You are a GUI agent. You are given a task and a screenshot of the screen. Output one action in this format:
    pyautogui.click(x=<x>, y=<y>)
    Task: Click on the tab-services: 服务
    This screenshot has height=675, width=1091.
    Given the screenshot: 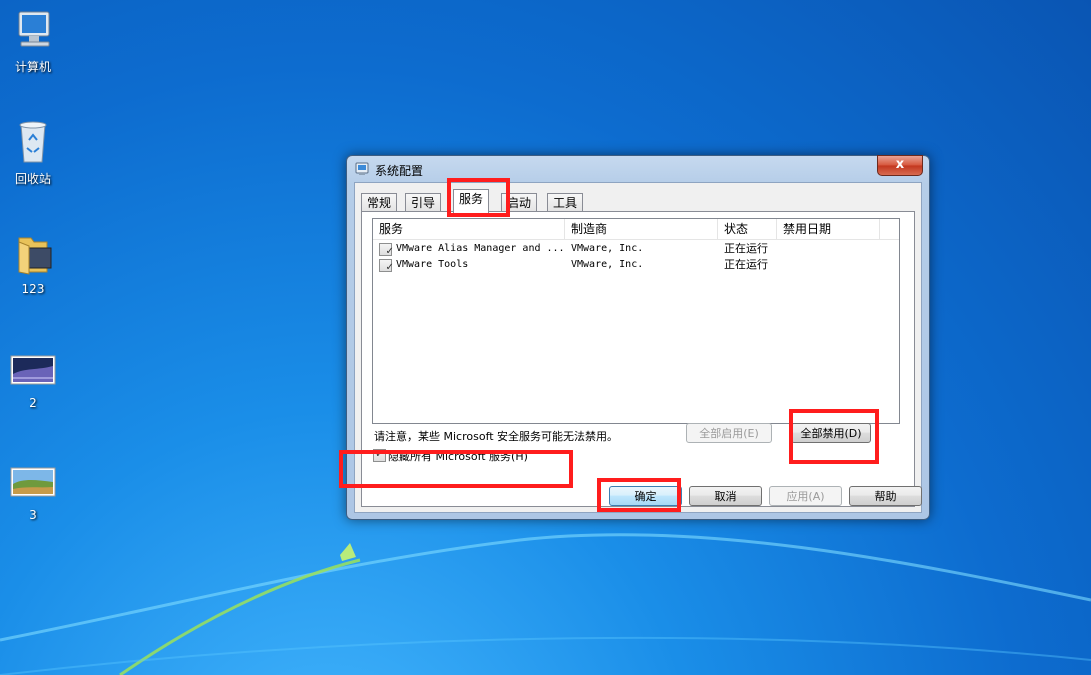 What is the action you would take?
    pyautogui.click(x=471, y=201)
    